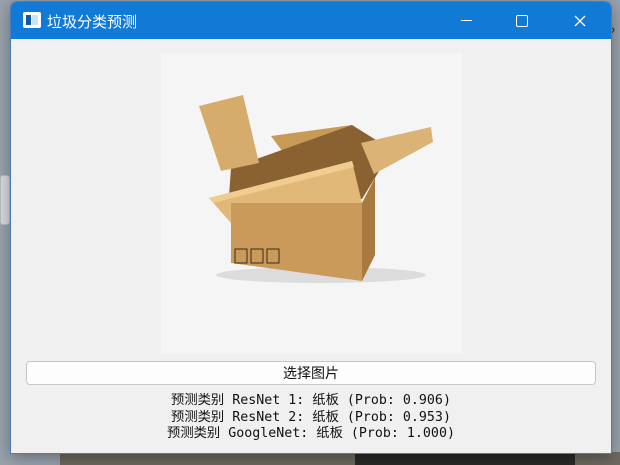 The width and height of the screenshot is (620, 465). Describe the element at coordinates (311, 20) in the screenshot. I see `title-bar: 垃圾分类预测` at that location.